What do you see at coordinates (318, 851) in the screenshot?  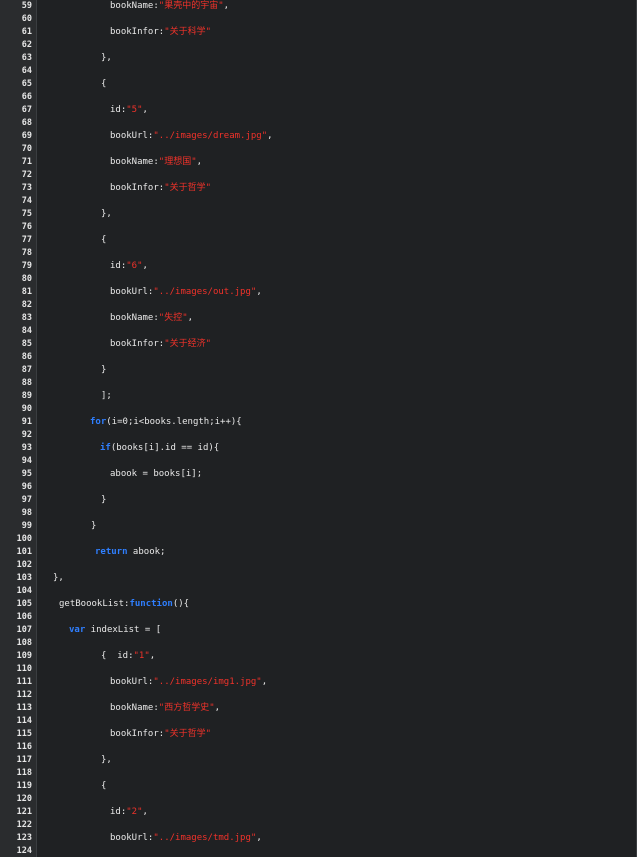 I see `code-line: 124` at bounding box center [318, 851].